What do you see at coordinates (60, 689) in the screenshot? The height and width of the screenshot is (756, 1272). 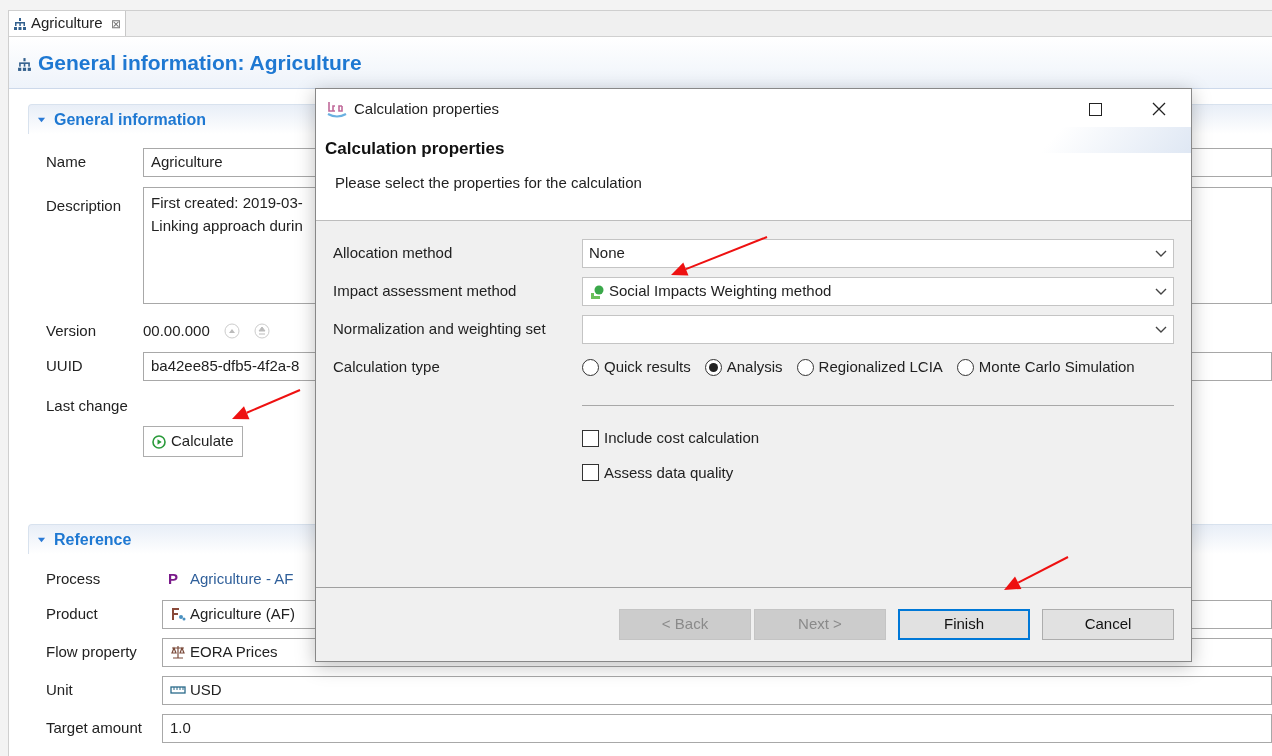 I see `field-label: Unit` at bounding box center [60, 689].